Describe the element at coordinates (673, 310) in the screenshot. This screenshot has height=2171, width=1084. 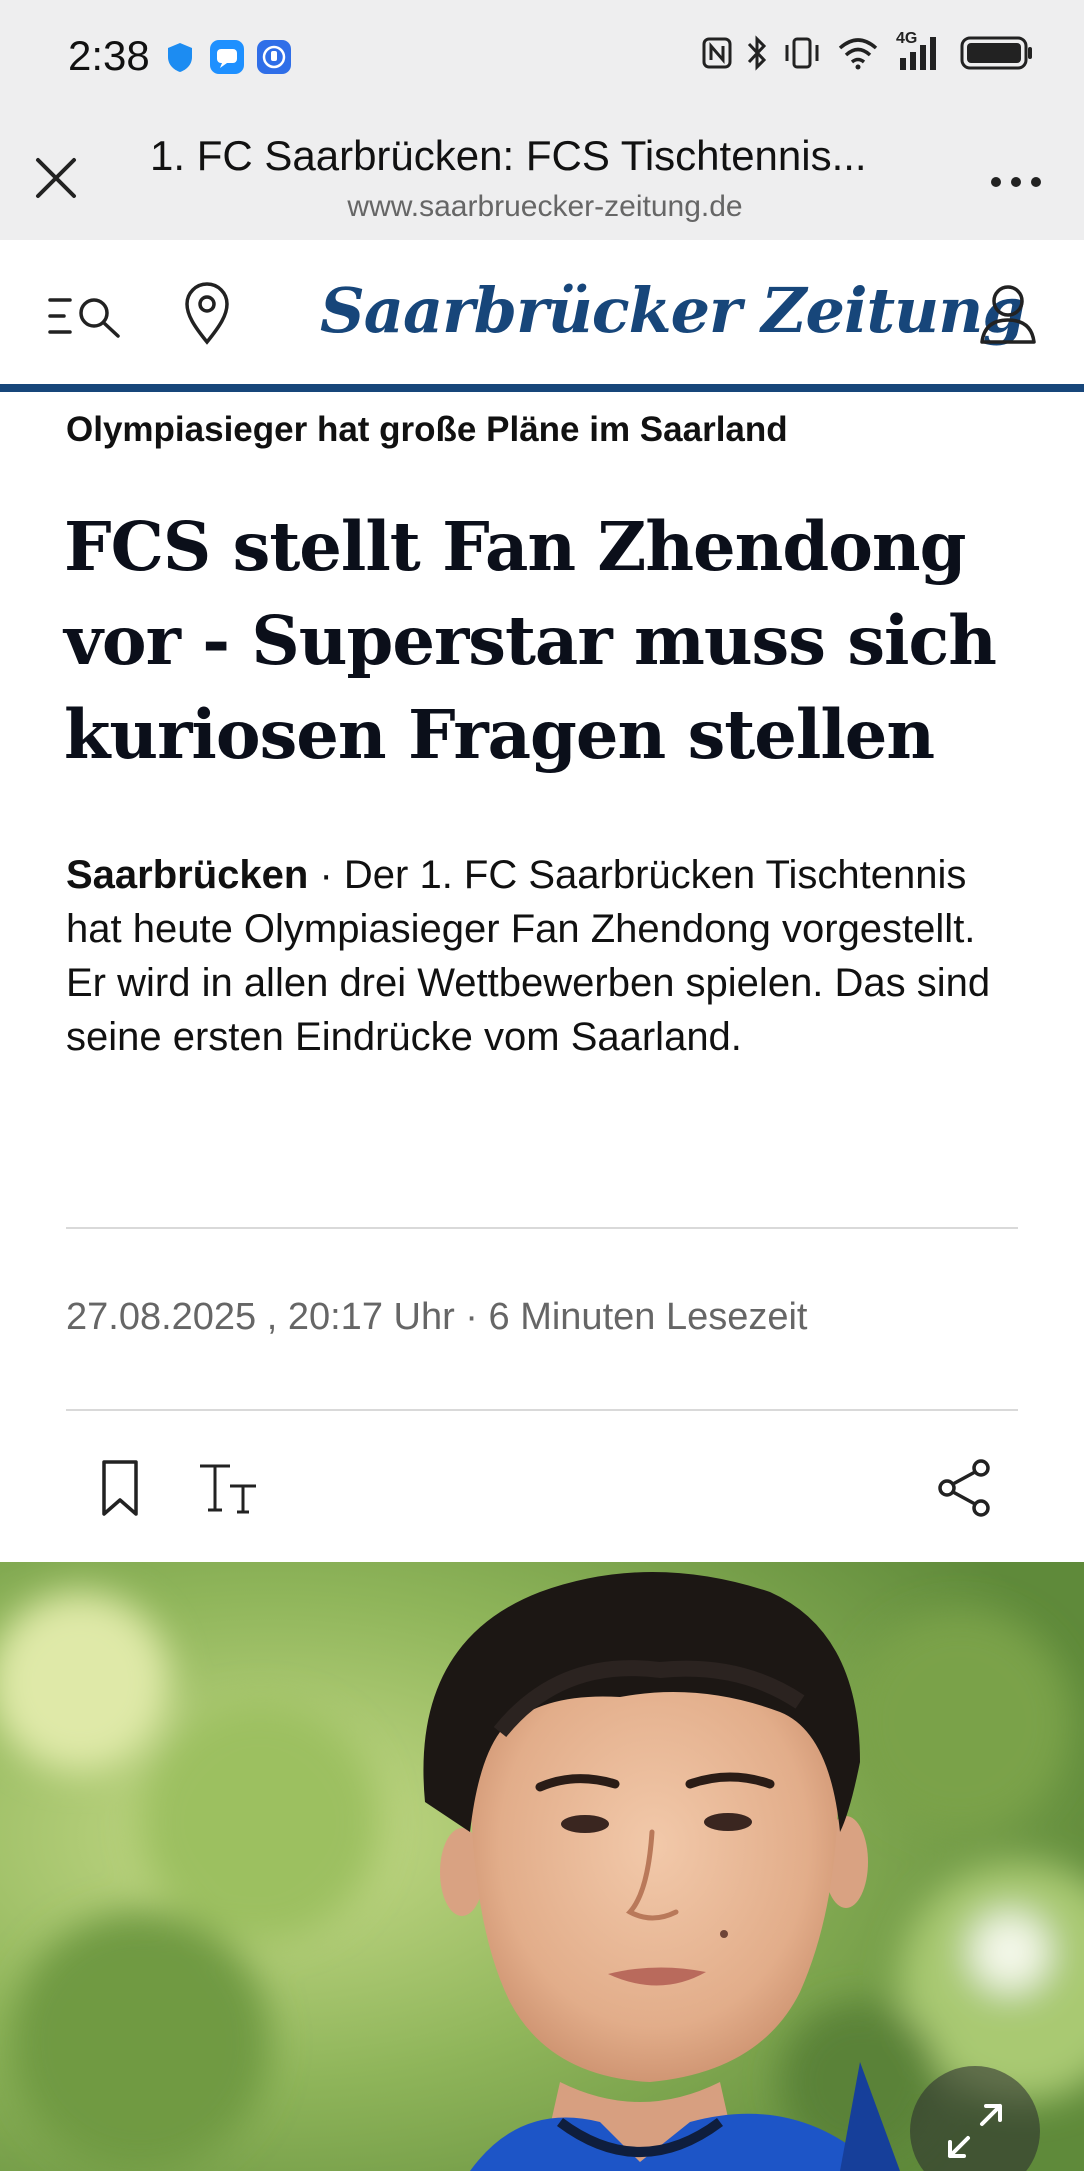
I see `site-logo: Saarbrücker Zeitung` at that location.